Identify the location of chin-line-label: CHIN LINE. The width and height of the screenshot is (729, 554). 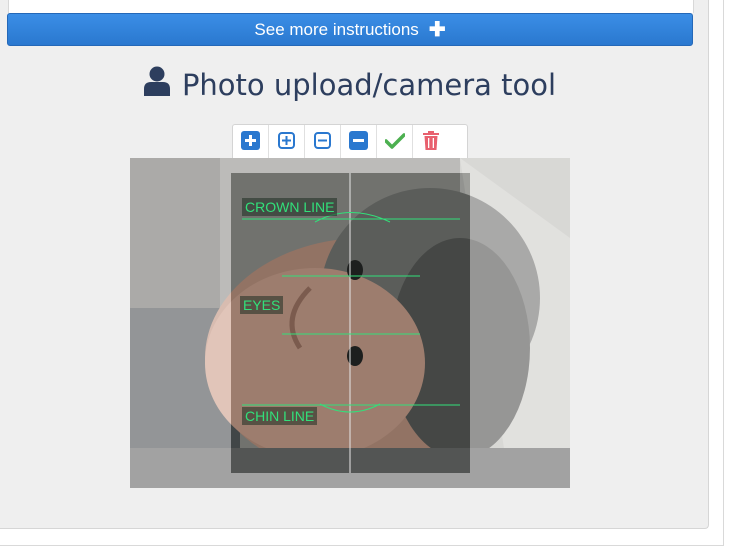
(280, 416).